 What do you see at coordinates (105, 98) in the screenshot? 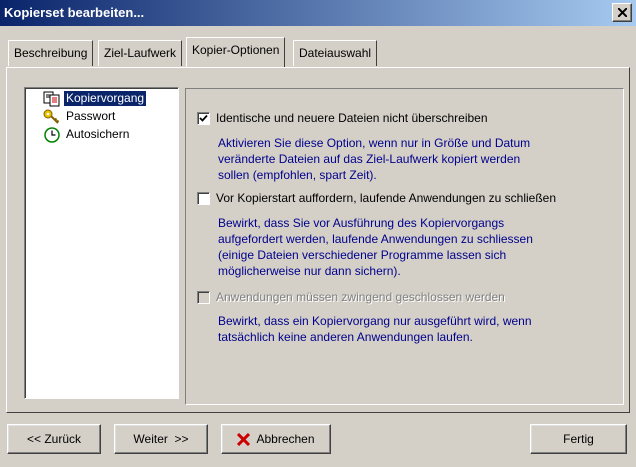
I see `tree-item-label: Kopiervorgang` at bounding box center [105, 98].